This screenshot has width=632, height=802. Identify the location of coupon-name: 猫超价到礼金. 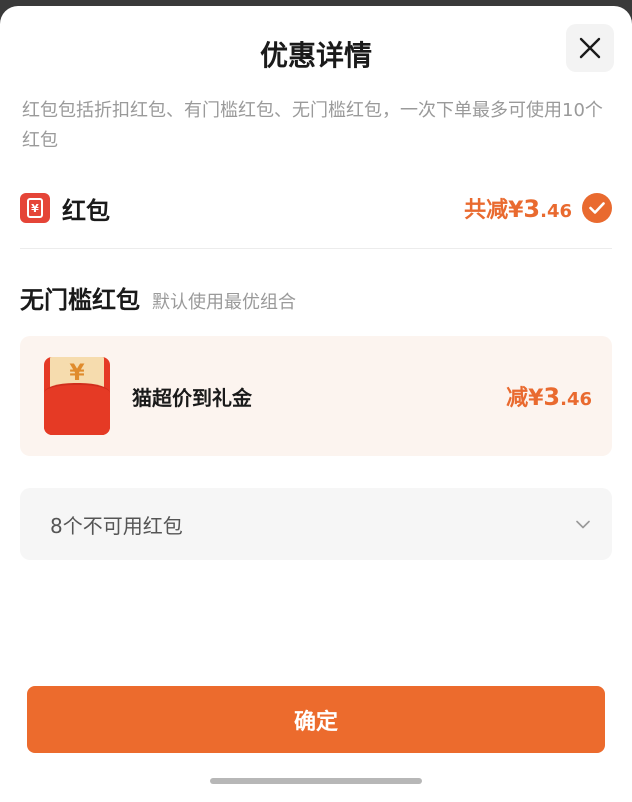
(192, 397).